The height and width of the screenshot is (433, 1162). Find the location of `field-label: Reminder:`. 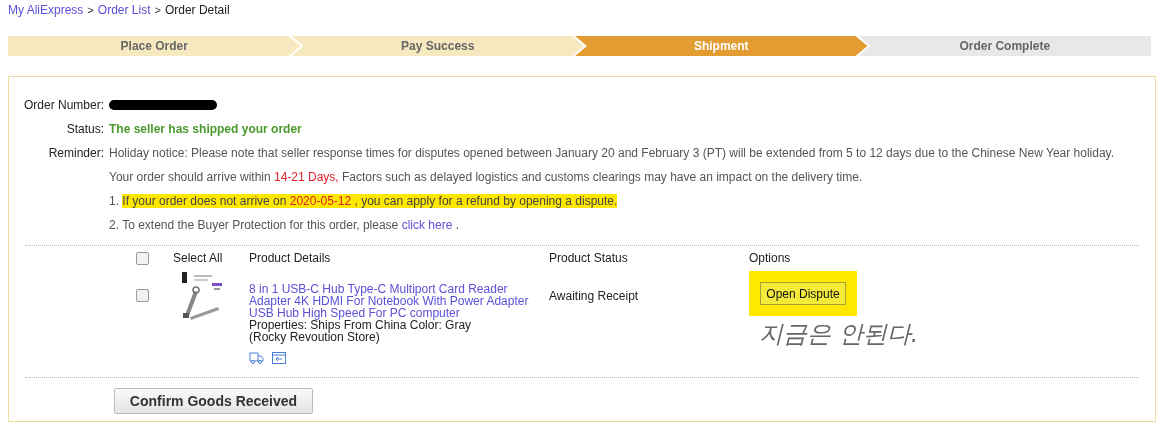

field-label: Reminder: is located at coordinates (76, 153).